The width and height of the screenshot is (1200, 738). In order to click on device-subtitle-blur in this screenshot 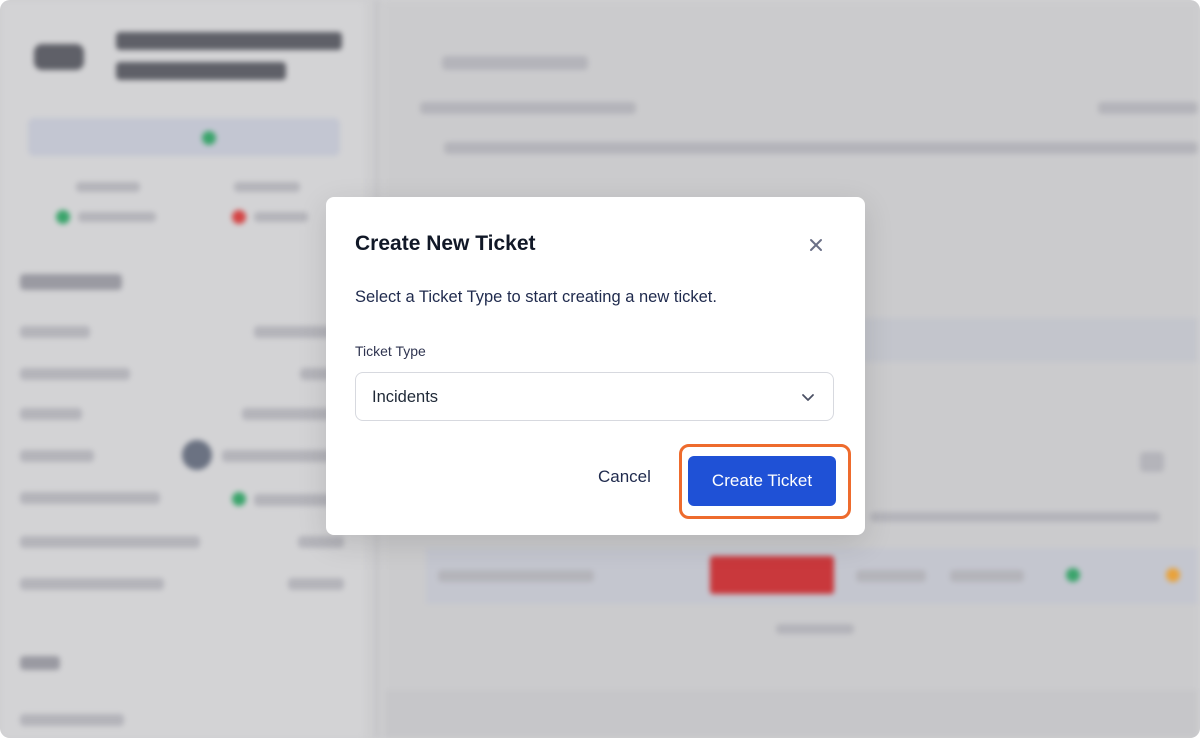, I will do `click(201, 71)`.